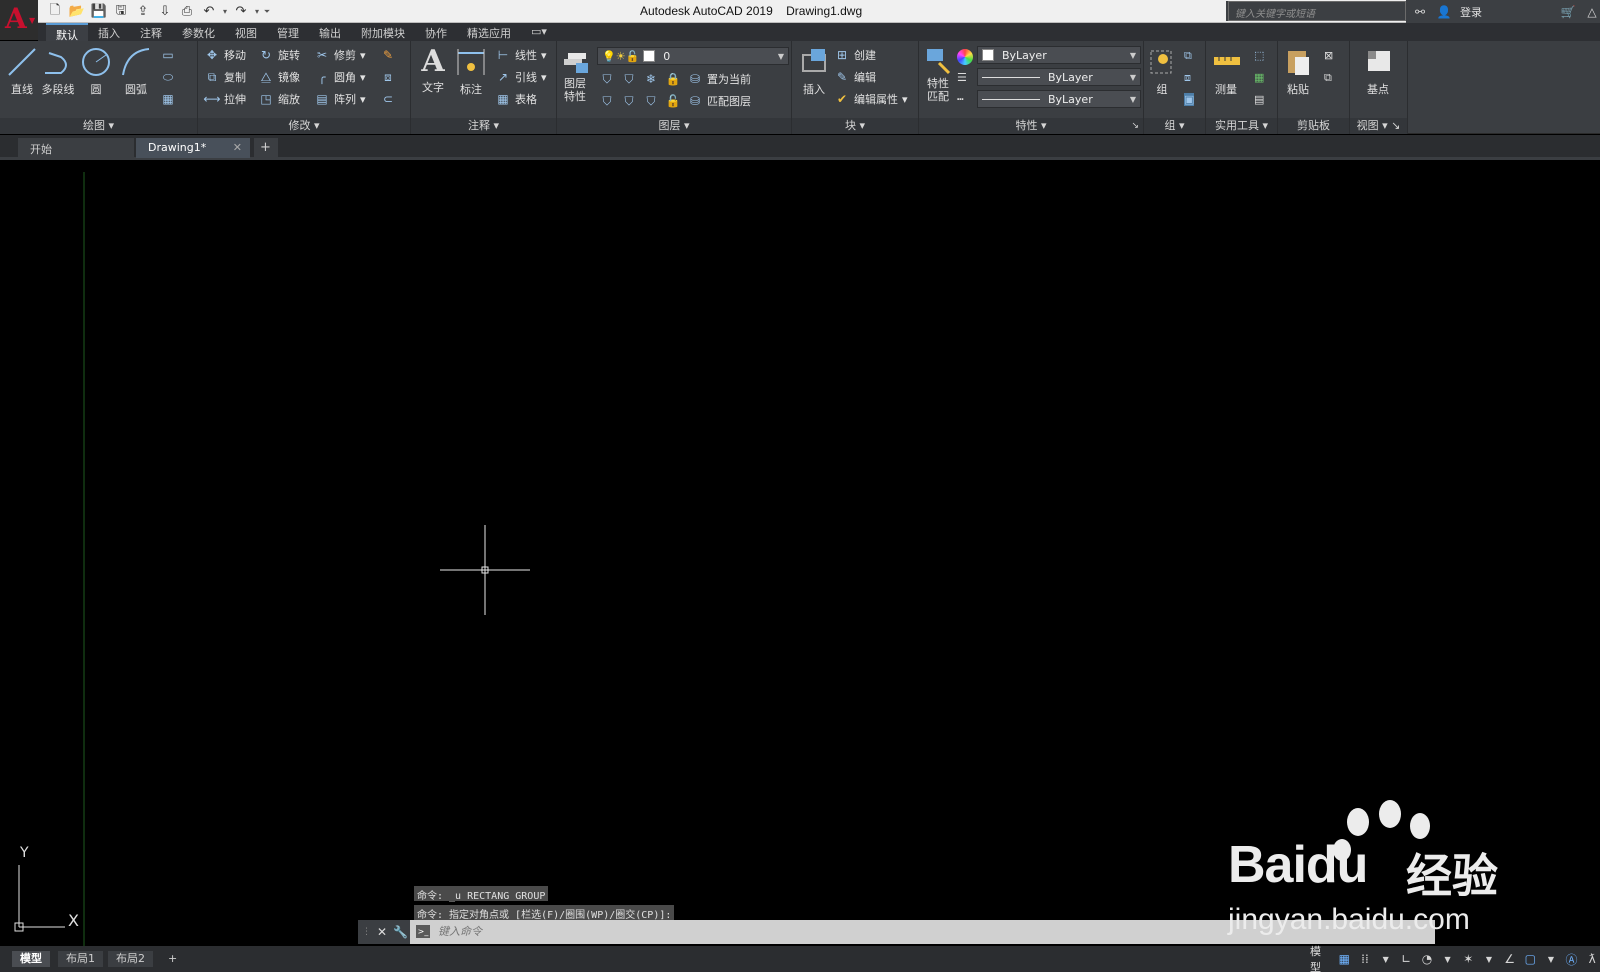 Image resolution: width=1600 pixels, height=972 pixels. Describe the element at coordinates (1059, 99) in the screenshot. I see `linetype-dropdown: ByLayer ▼` at that location.